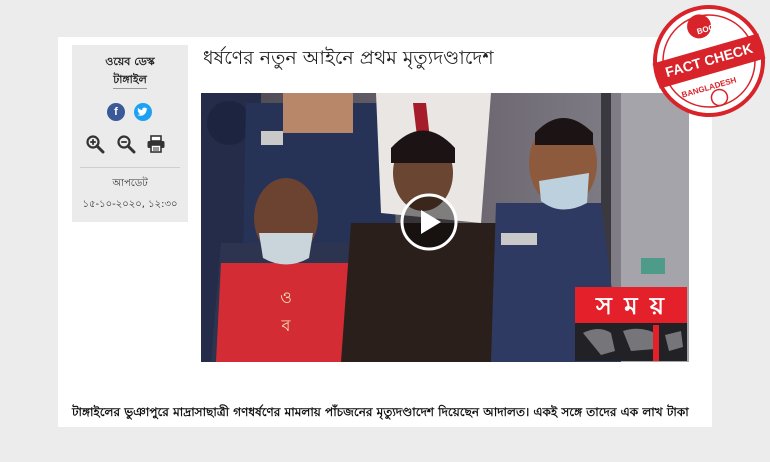 This screenshot has width=770, height=462. Describe the element at coordinates (95, 144) in the screenshot. I see `zoom-in-icon` at that location.